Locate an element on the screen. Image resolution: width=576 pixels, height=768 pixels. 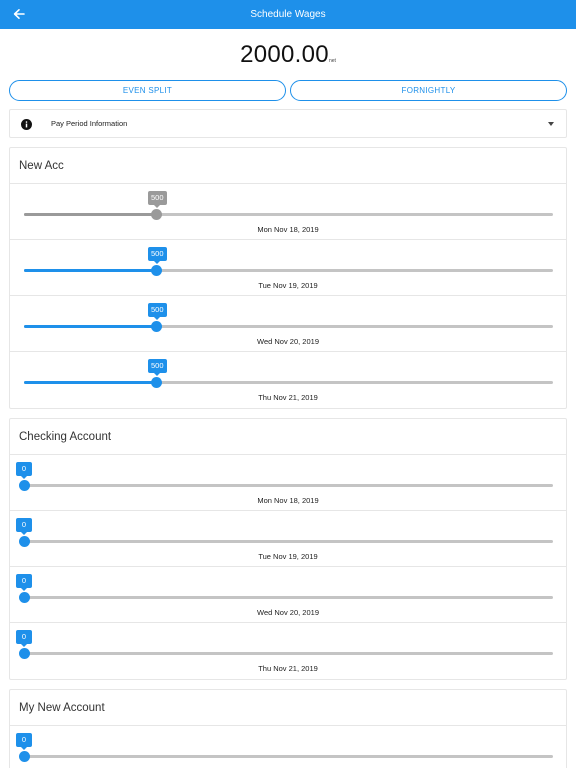
info-icon is located at coordinates (26, 124).